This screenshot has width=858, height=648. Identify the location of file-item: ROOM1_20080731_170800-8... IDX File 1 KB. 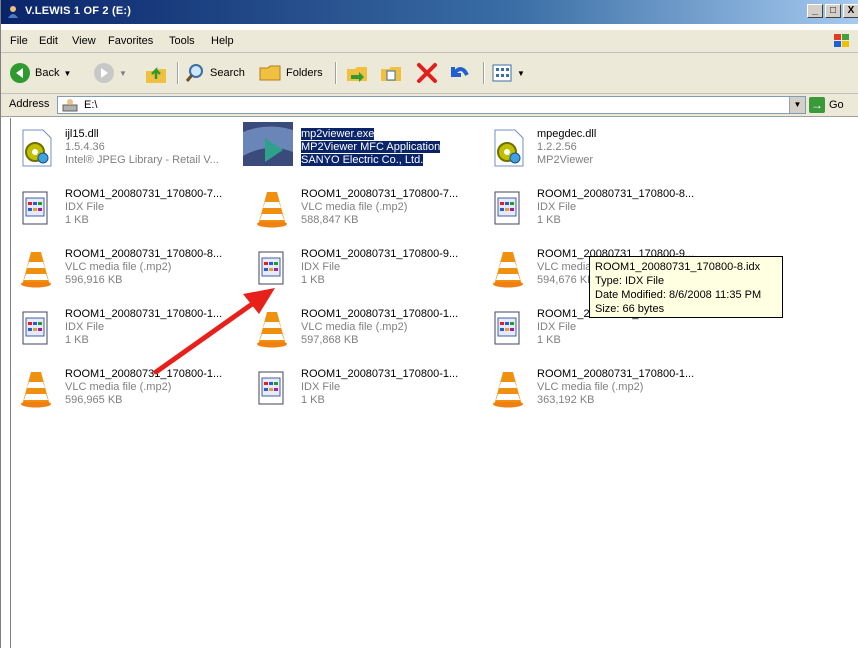
(598, 208).